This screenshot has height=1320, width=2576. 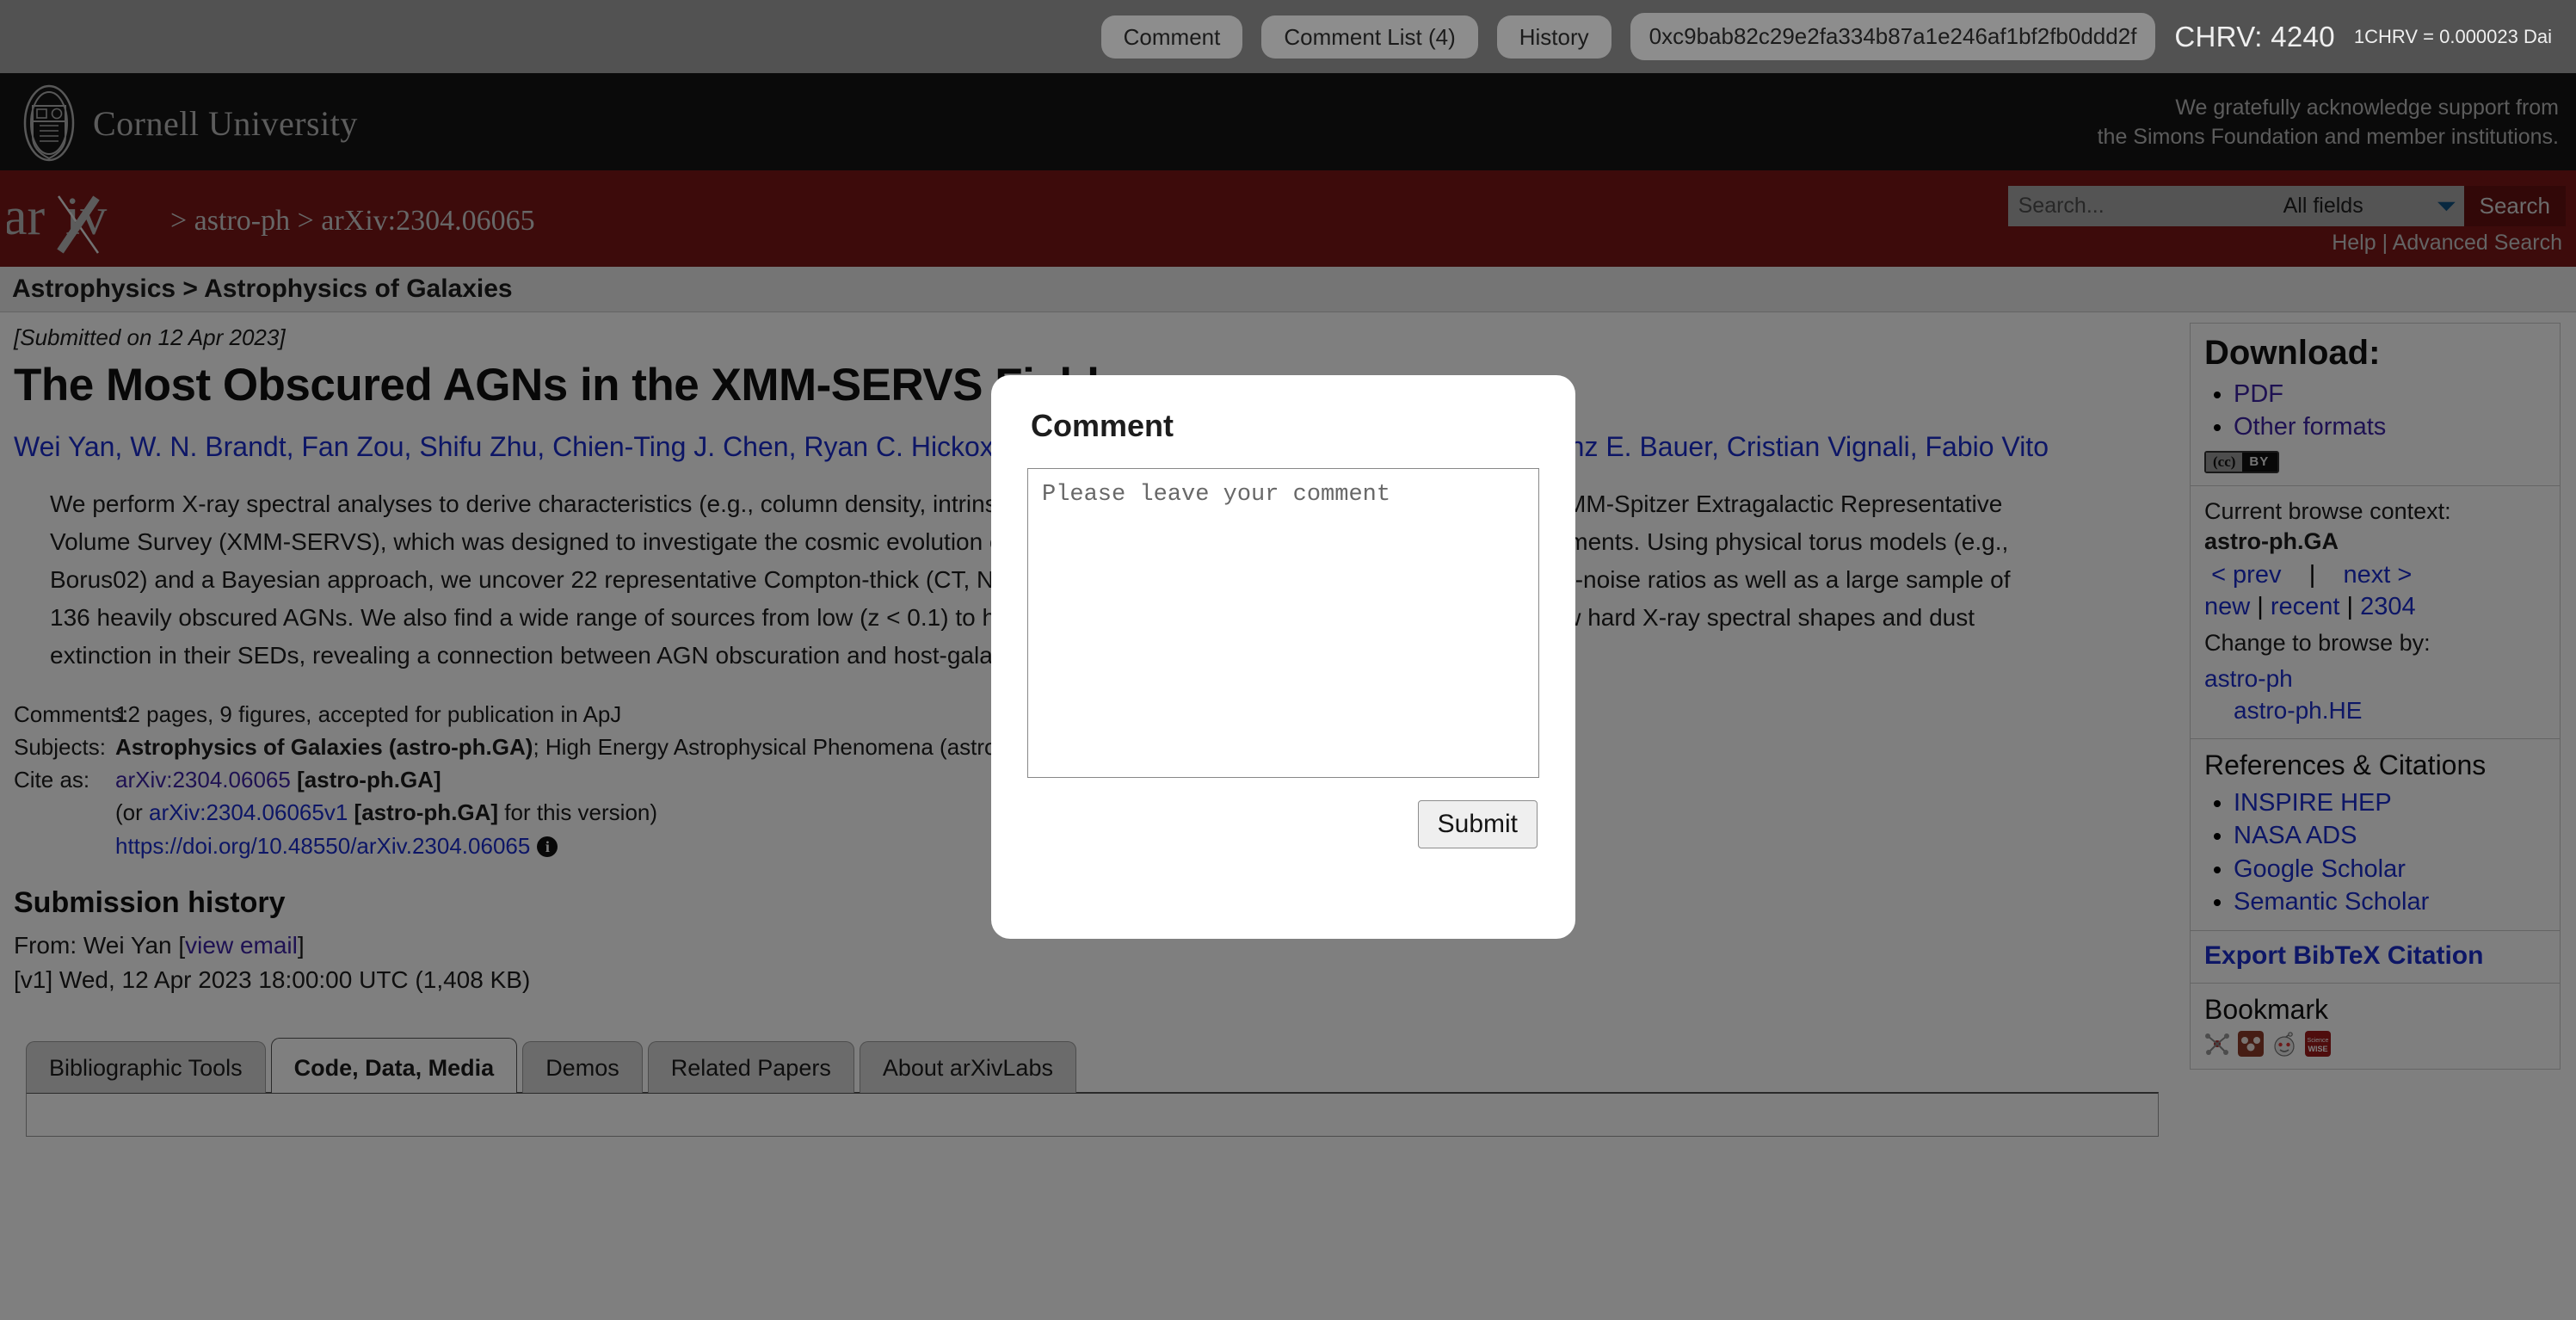 What do you see at coordinates (1283, 824) in the screenshot?
I see `modal-actions: Submit` at bounding box center [1283, 824].